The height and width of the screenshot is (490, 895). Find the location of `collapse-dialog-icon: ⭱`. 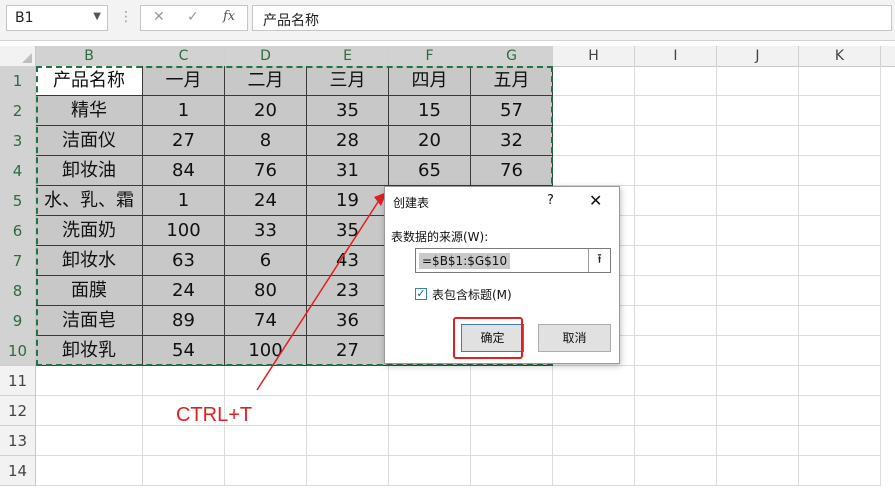

collapse-dialog-icon: ⭱ is located at coordinates (599, 260).